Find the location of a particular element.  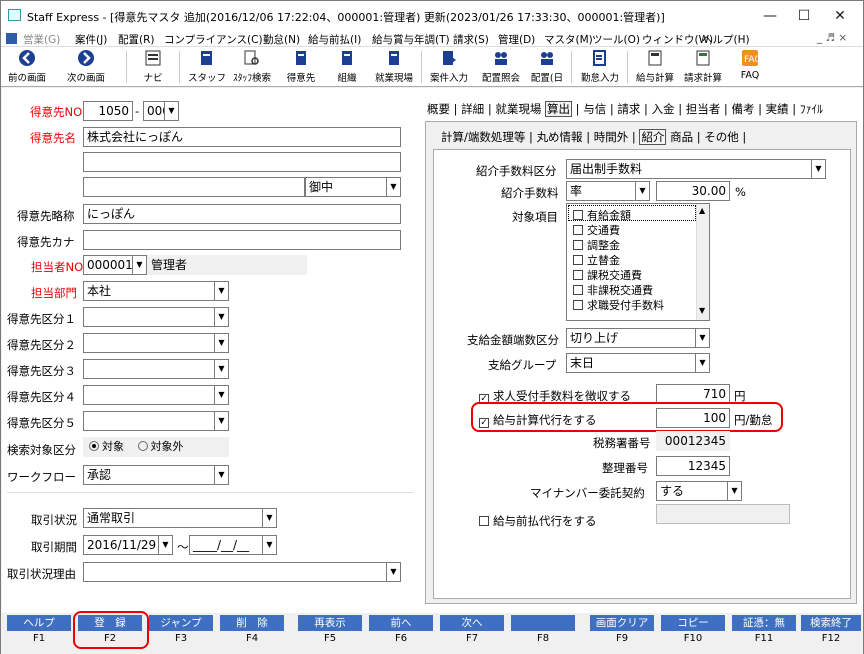

tab-billing: 請求 is located at coordinates (628, 109).